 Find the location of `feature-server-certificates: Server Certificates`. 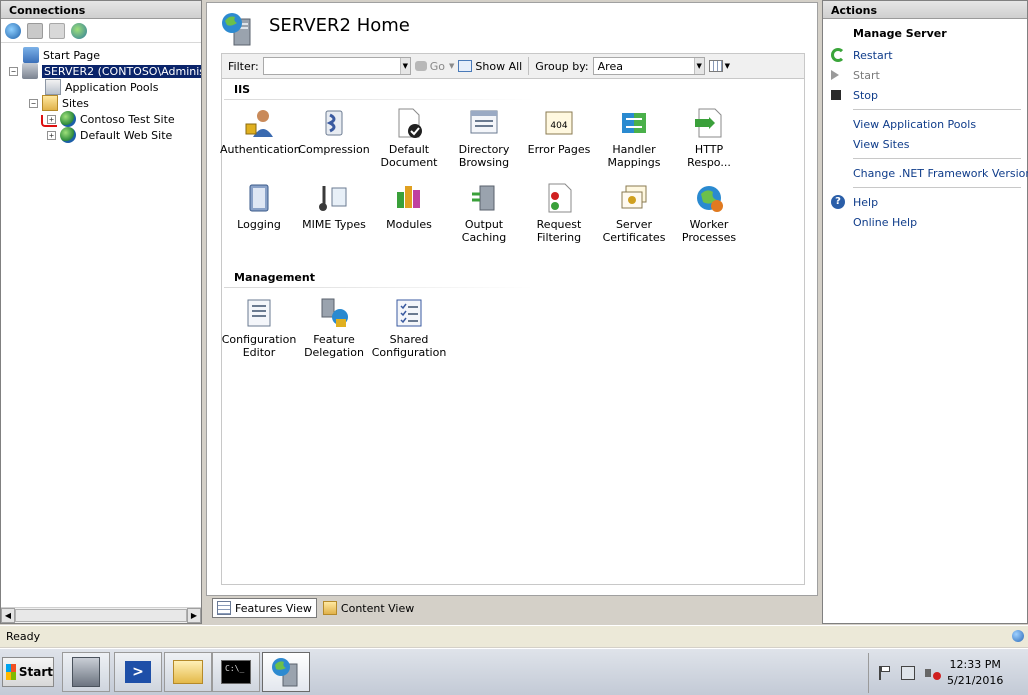

feature-server-certificates: Server Certificates is located at coordinates (634, 213).